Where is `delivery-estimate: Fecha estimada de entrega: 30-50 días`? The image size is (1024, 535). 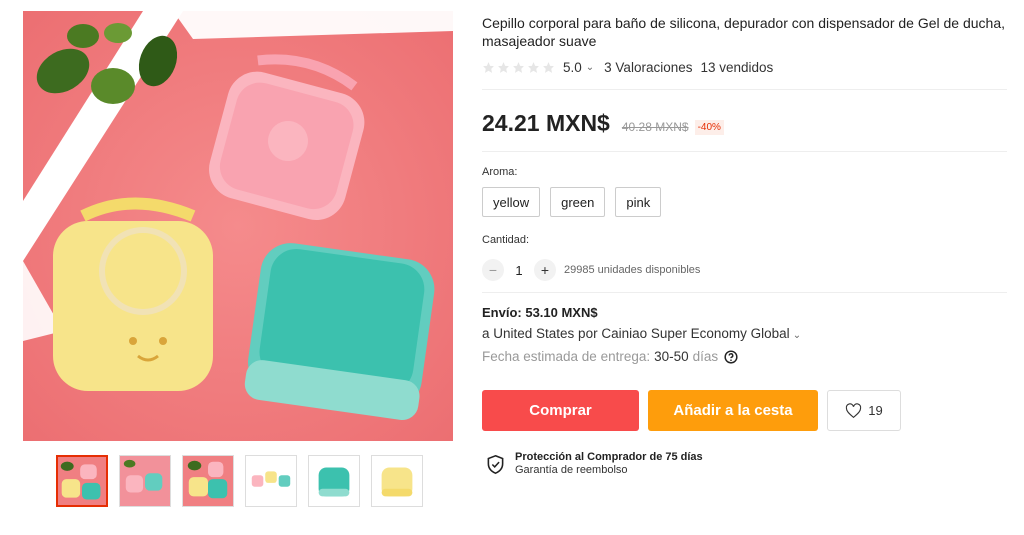
delivery-estimate: Fecha estimada de entrega: 30-50 días is located at coordinates (610, 356).